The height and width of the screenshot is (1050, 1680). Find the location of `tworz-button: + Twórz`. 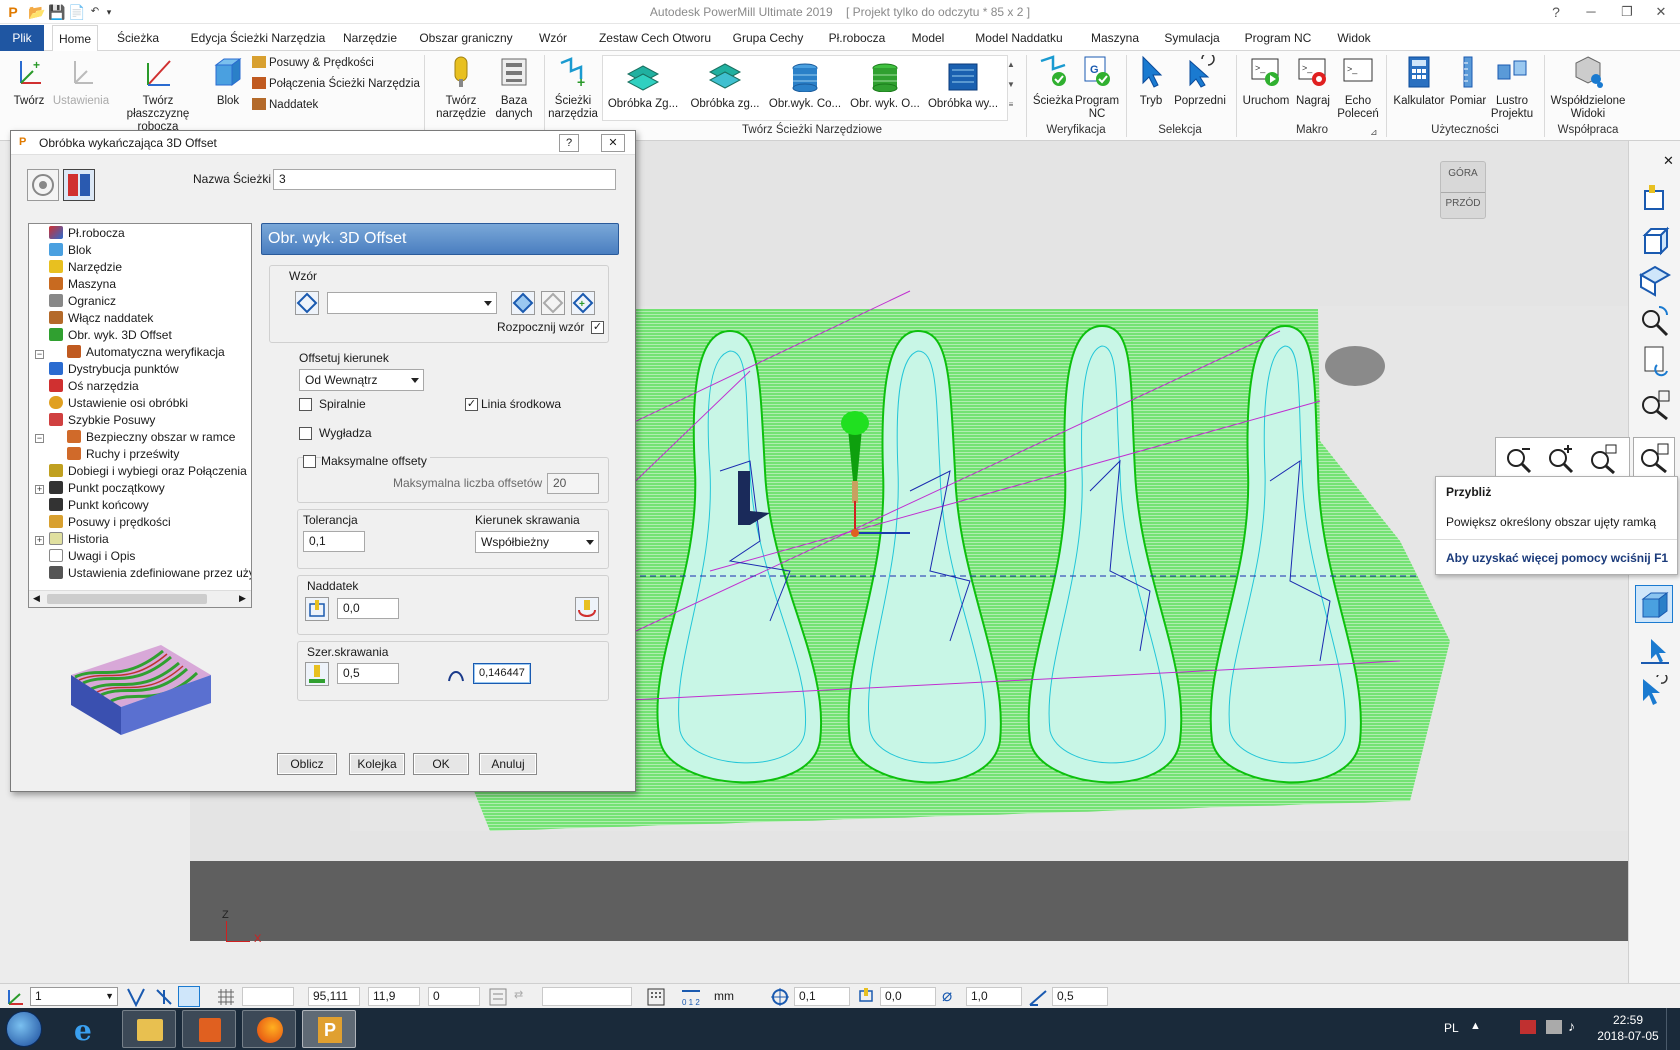

tworz-button: + Twórz is located at coordinates (29, 81).